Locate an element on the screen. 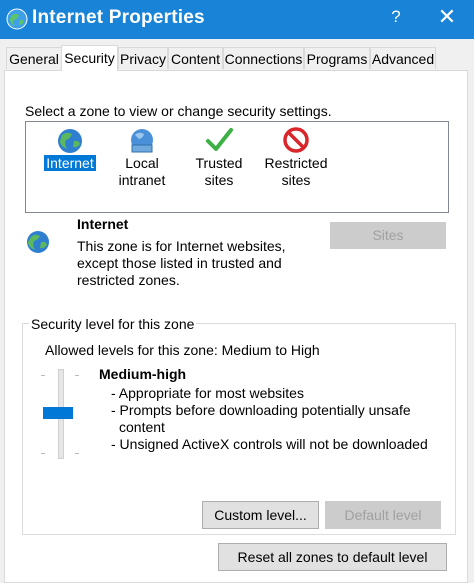  security-level-name: Medium-high is located at coordinates (143, 374).